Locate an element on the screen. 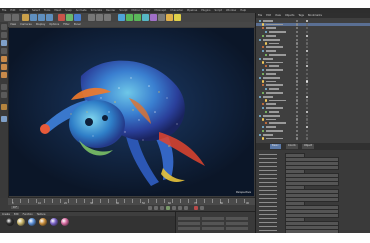 The width and height of the screenshot is (370, 243). menu-item: Create is located at coordinates (23, 10).